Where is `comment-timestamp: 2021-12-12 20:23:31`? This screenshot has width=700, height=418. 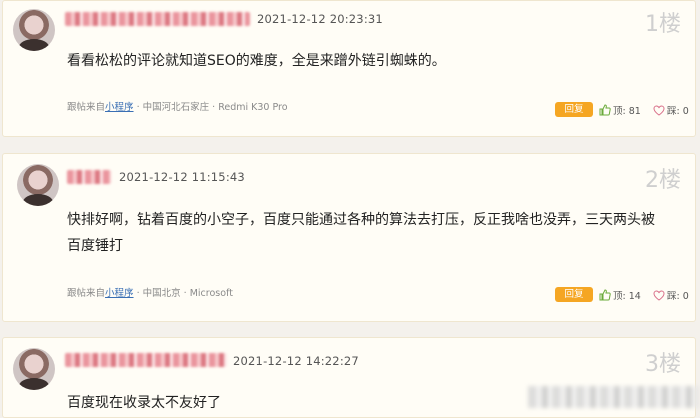
comment-timestamp: 2021-12-12 20:23:31 is located at coordinates (320, 19).